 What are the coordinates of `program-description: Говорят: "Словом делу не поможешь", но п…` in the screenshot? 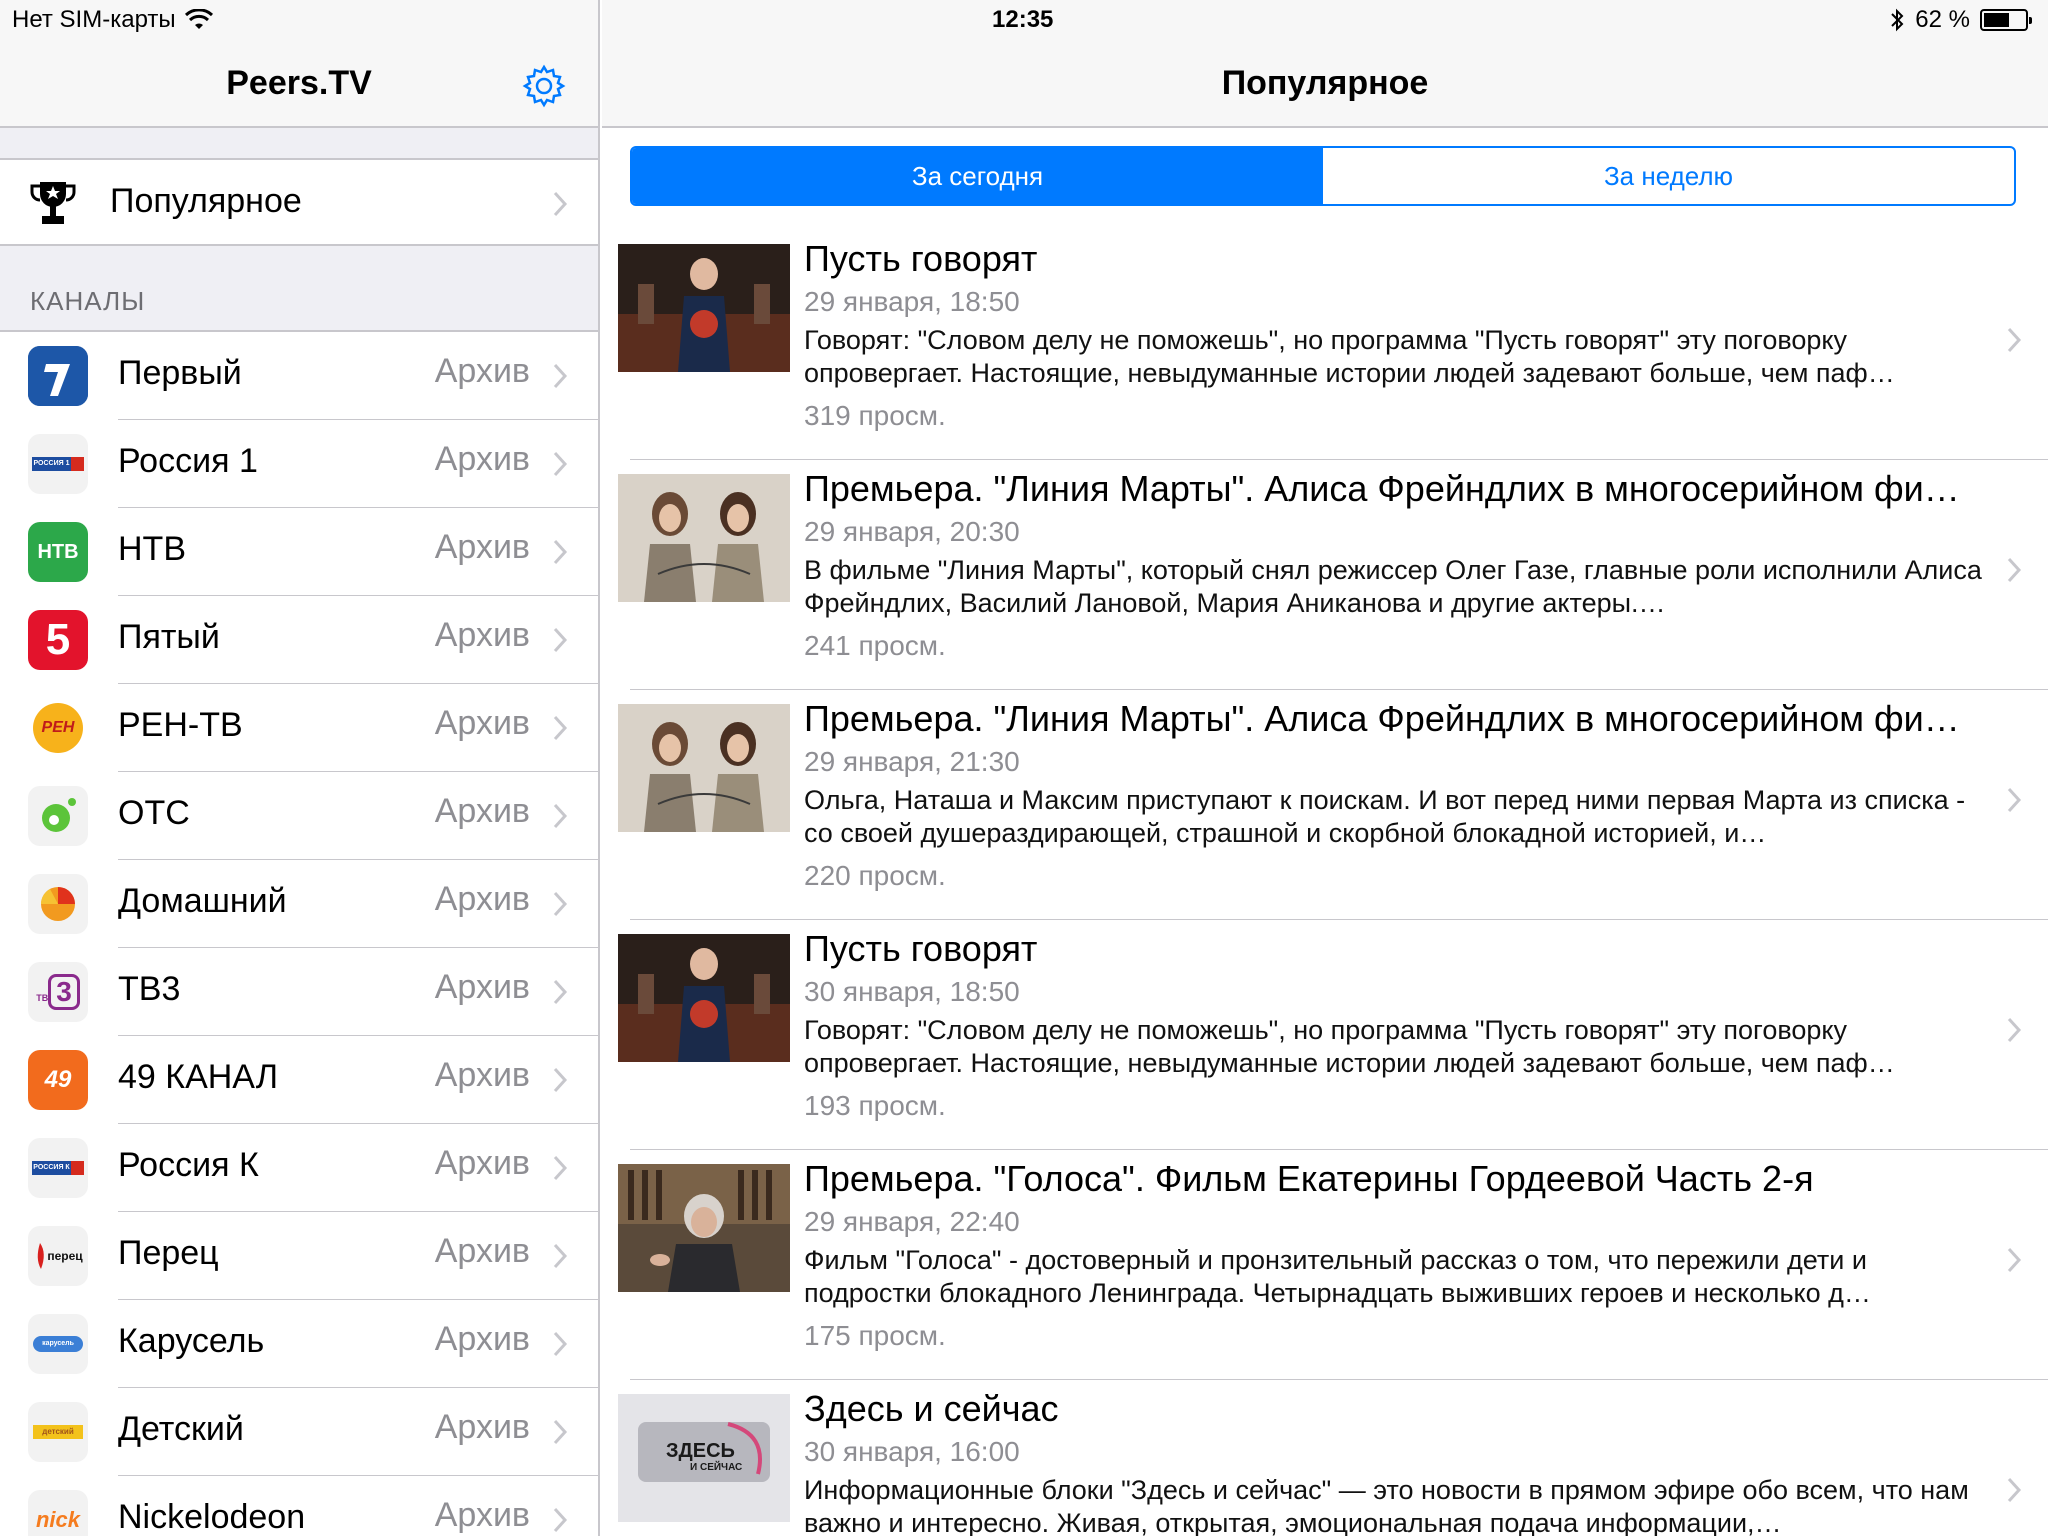 It's located at (1349, 356).